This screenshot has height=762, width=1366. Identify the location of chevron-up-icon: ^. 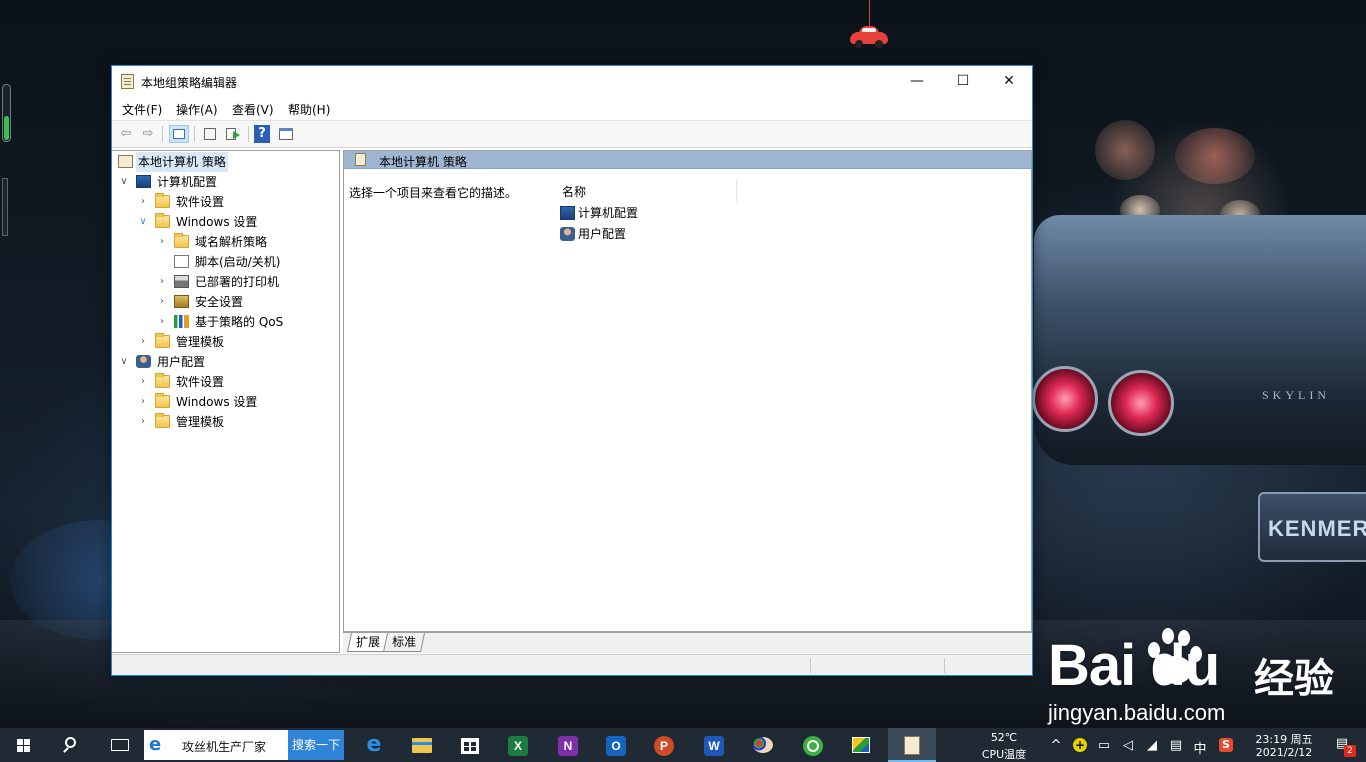
(1056, 745).